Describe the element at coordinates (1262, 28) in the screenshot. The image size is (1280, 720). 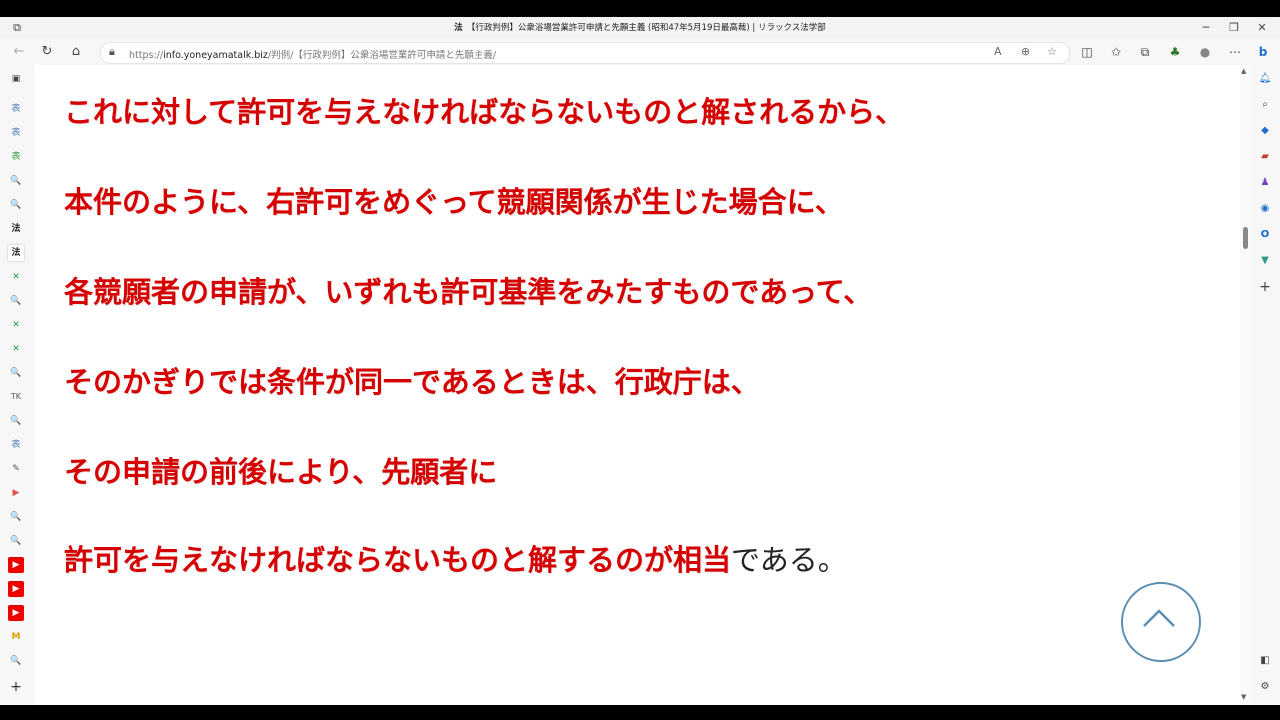
I see `close-icon: ✕` at that location.